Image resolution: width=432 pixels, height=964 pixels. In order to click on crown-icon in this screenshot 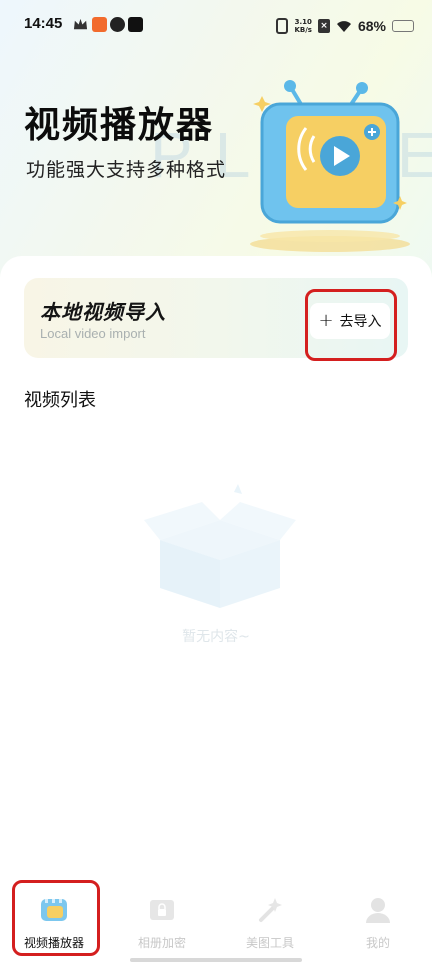, I will do `click(80, 24)`.